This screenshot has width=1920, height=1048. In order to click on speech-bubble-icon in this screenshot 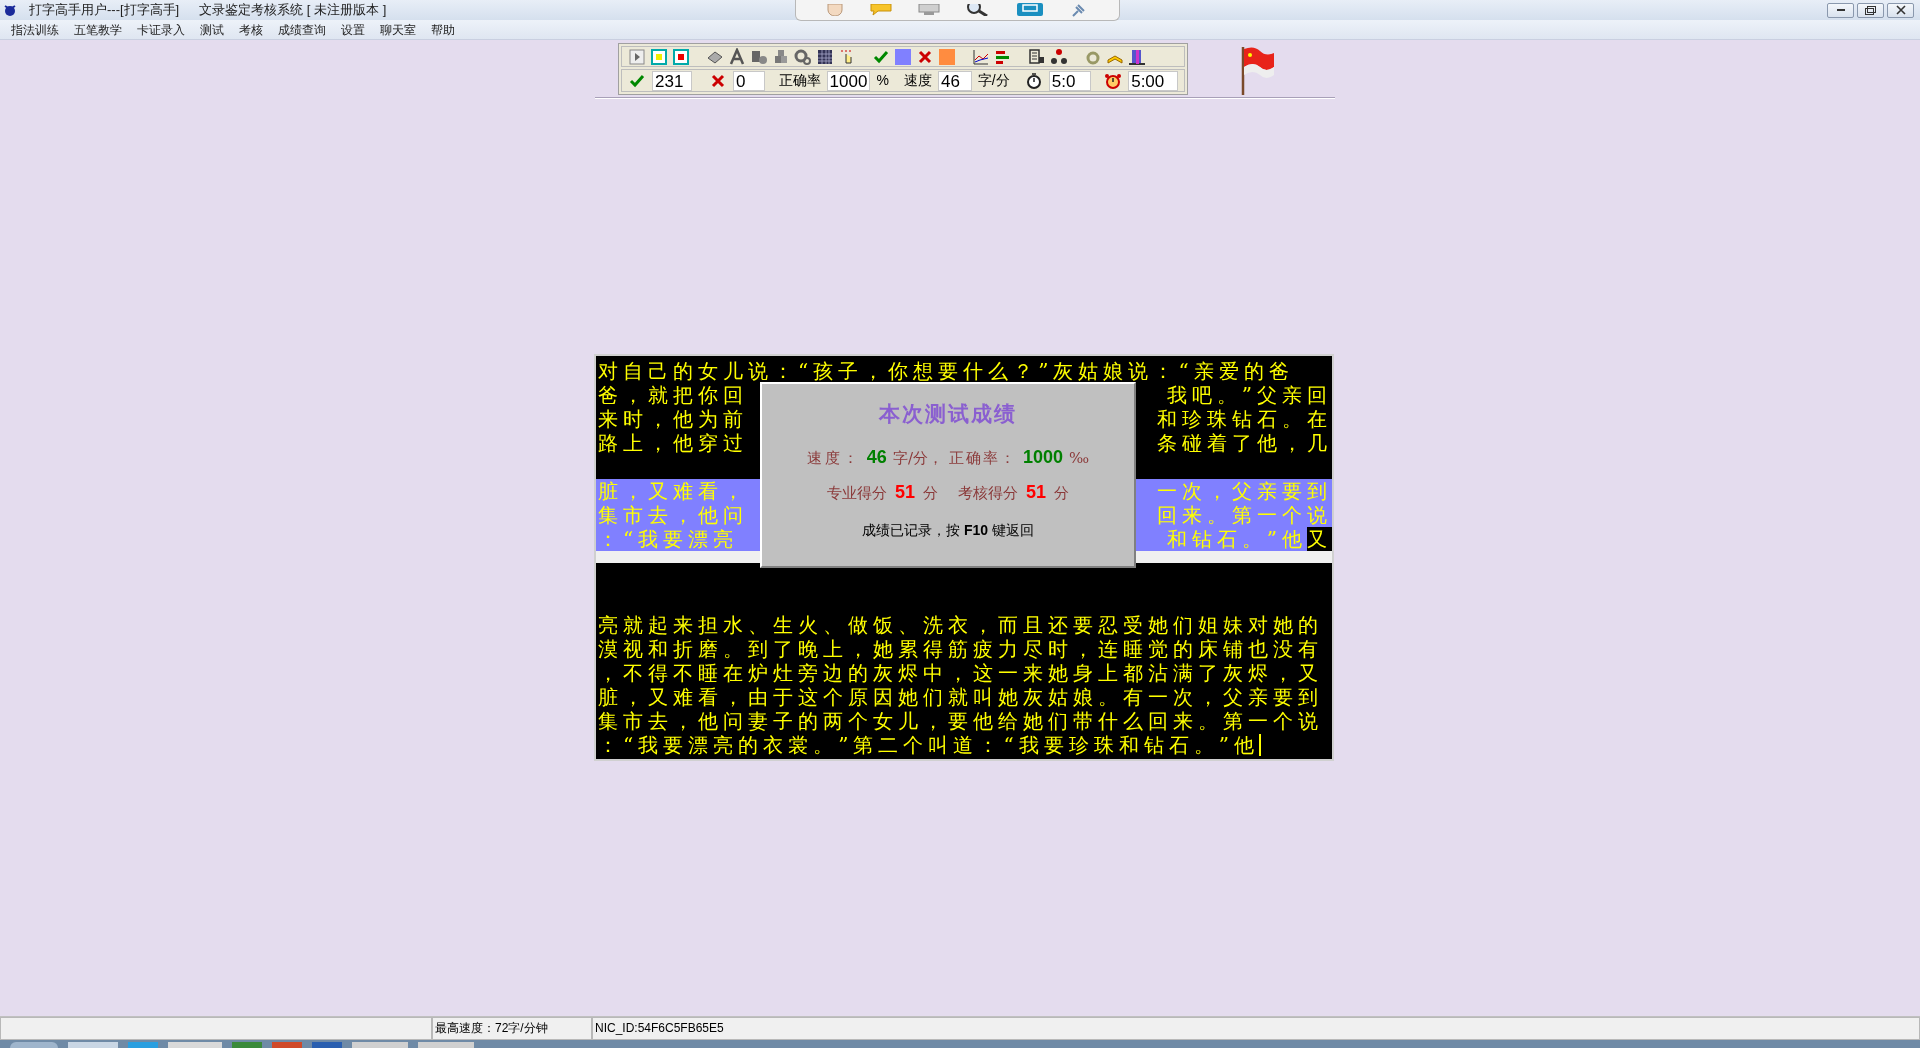, I will do `click(881, 10)`.